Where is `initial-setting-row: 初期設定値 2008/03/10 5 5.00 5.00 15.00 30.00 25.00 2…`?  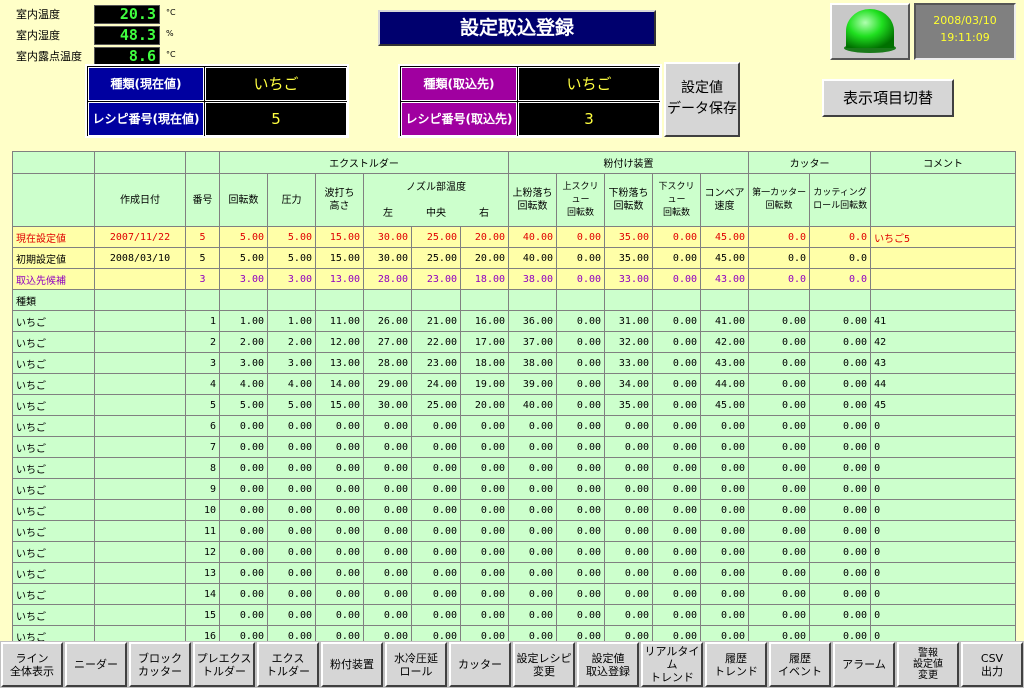 initial-setting-row: 初期設定値 2008/03/10 5 5.00 5.00 15.00 30.00 25.00 2… is located at coordinates (514, 258).